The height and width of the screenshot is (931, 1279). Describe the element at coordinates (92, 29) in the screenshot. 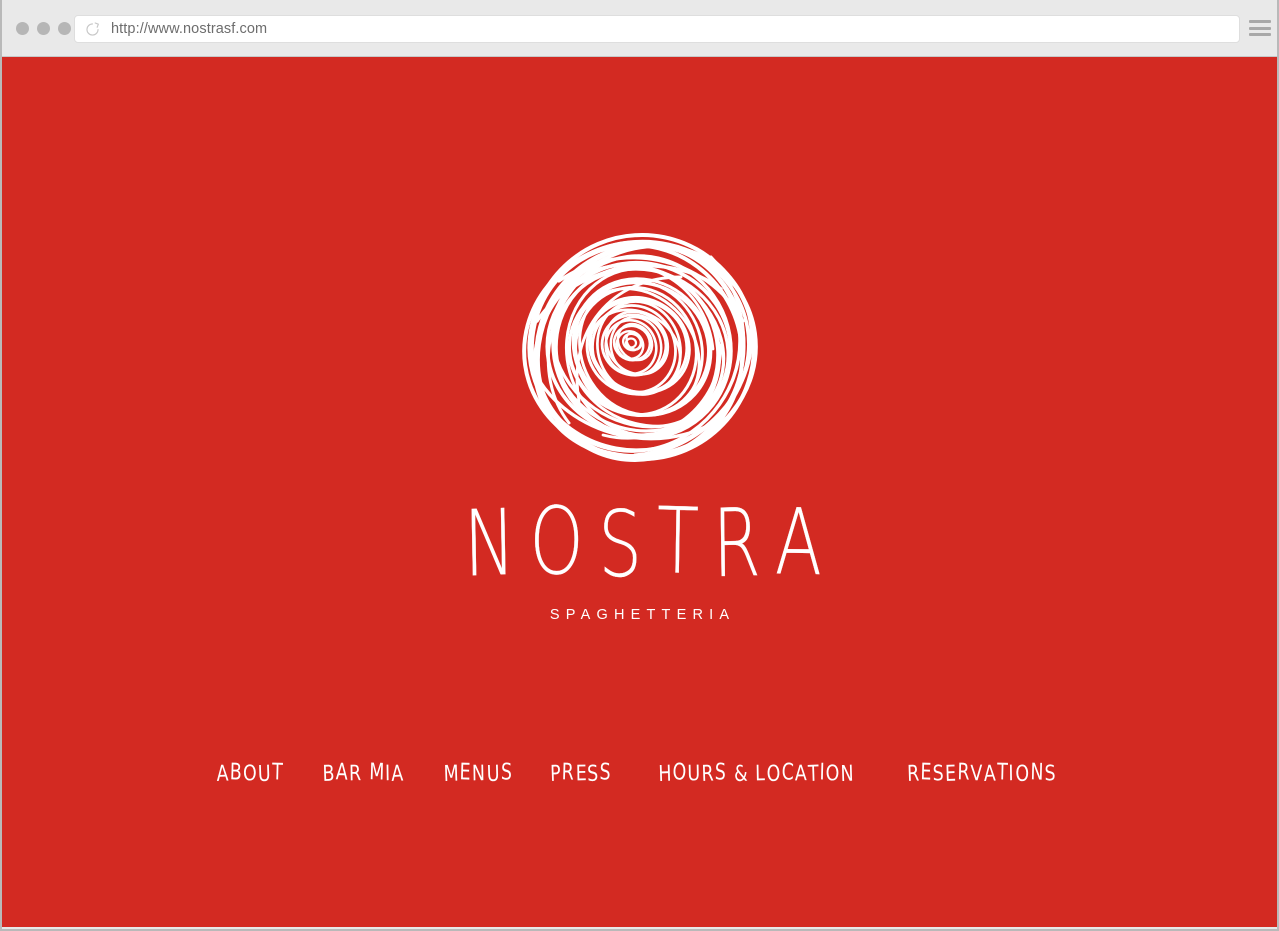

I see `reload-icon` at that location.